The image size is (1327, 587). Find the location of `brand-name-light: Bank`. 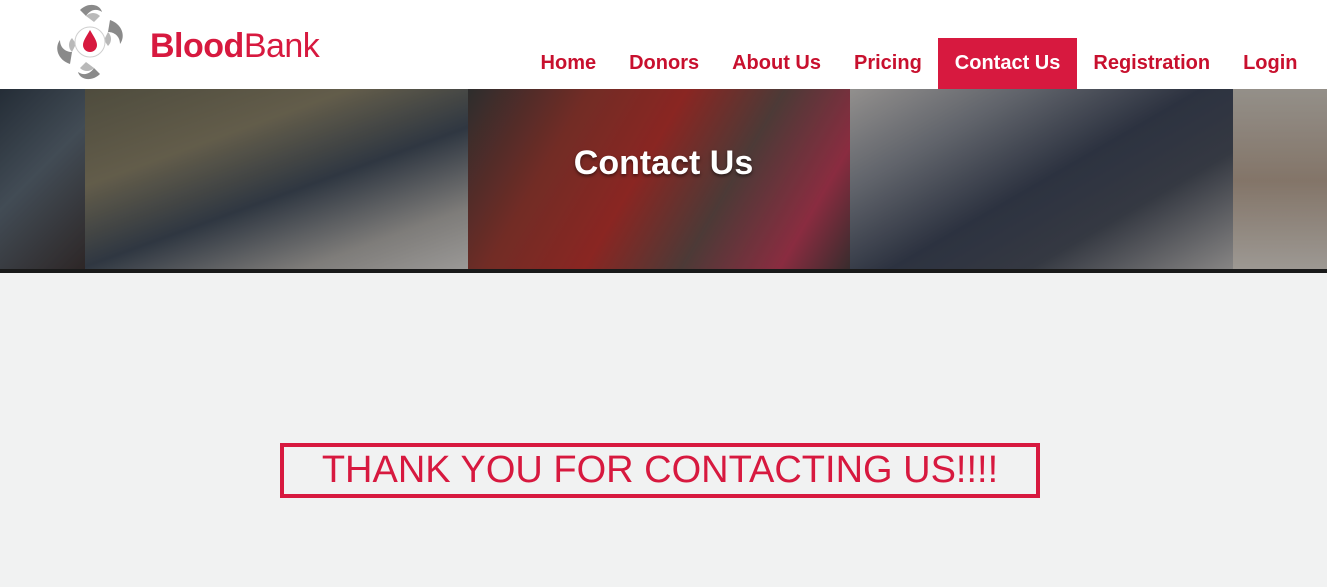

brand-name-light: Bank is located at coordinates (281, 45).